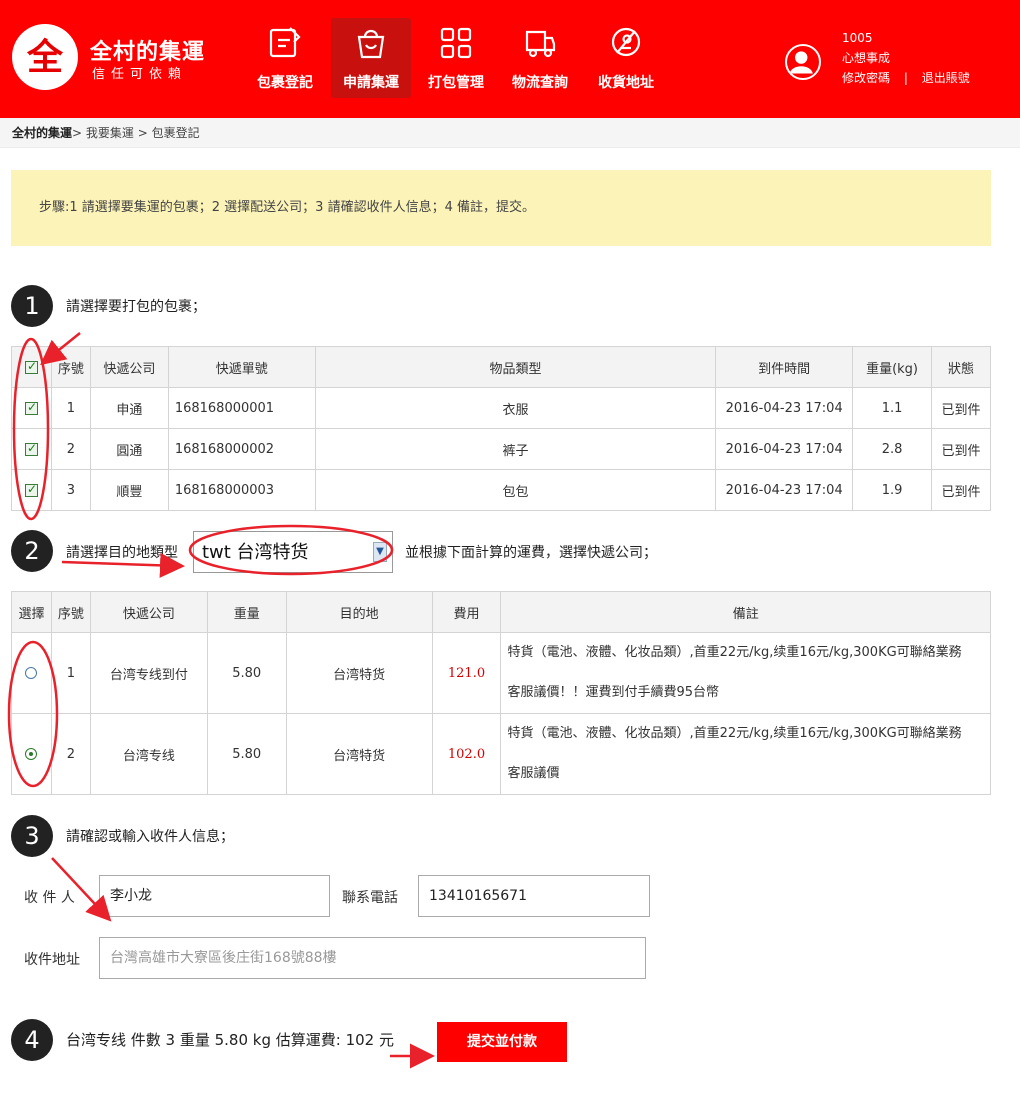  I want to click on step-2-text-after: 並根據下面計算的運費，選擇快遞公司；, so click(531, 553).